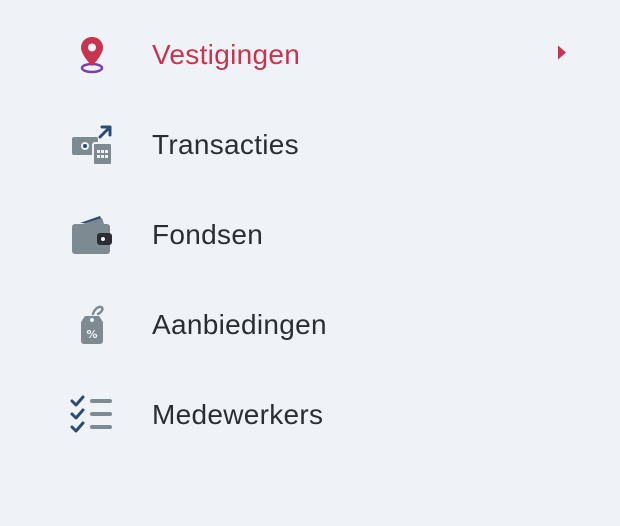  I want to click on menu-item-label: Aanbiedingen, so click(239, 324).